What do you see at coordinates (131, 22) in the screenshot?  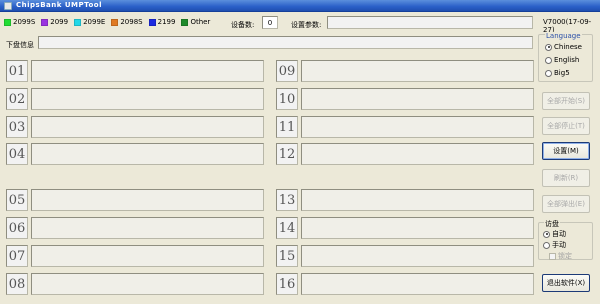 I see `legend-label: 2098S` at bounding box center [131, 22].